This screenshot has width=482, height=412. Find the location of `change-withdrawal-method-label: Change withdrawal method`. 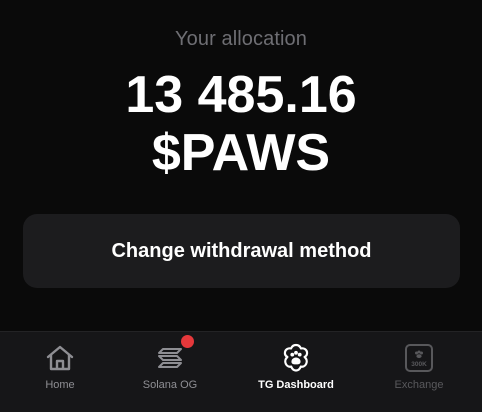

change-withdrawal-method-label: Change withdrawal method is located at coordinates (241, 250).